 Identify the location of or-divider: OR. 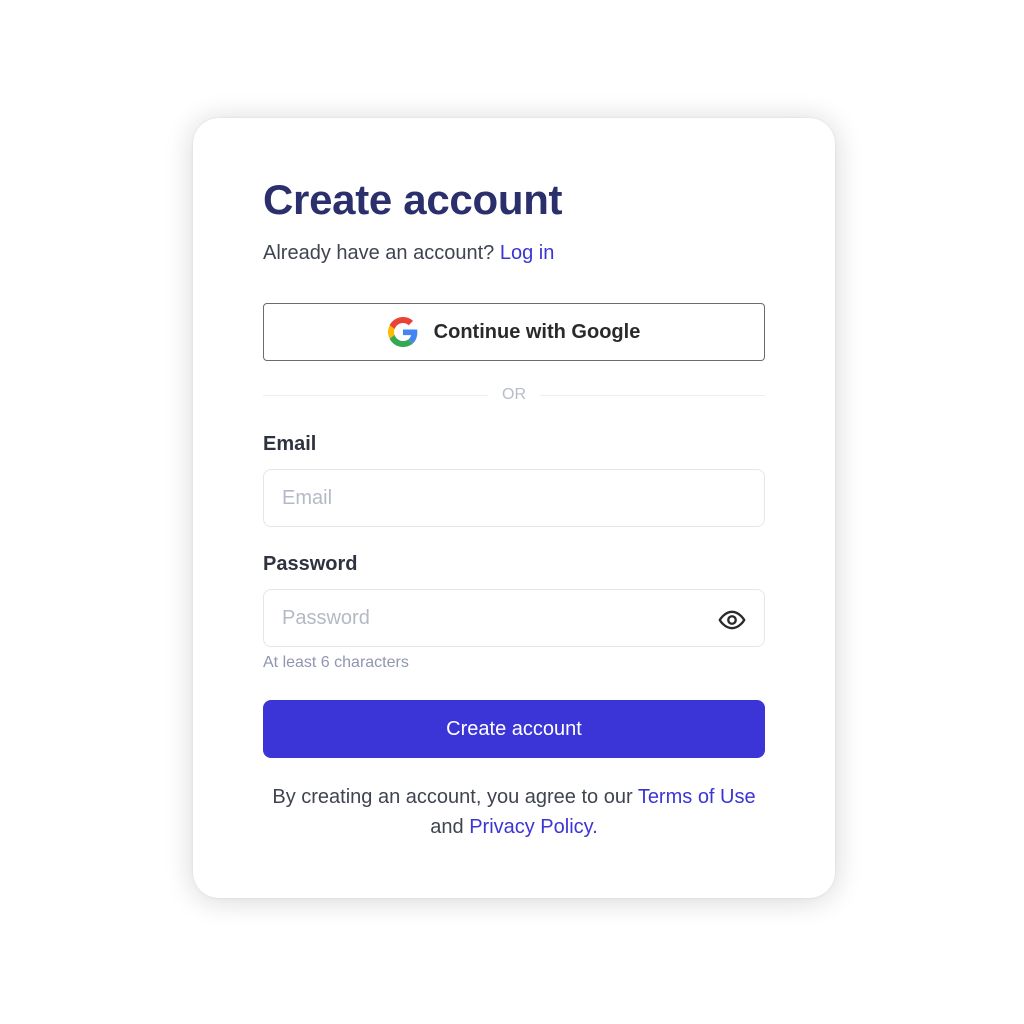
(514, 395).